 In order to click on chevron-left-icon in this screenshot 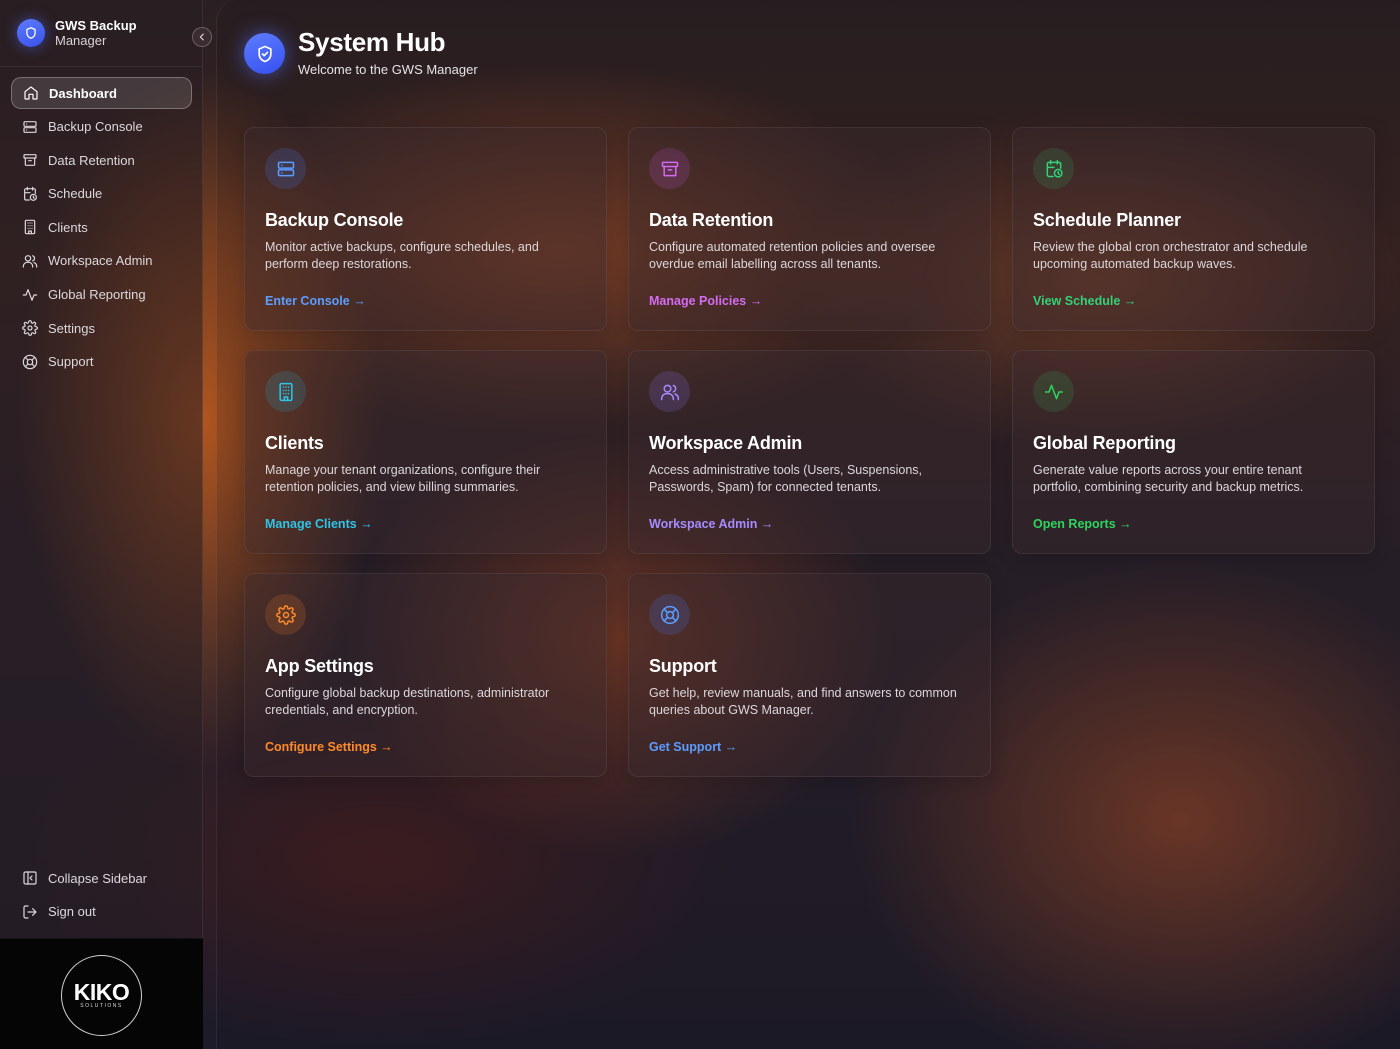, I will do `click(201, 37)`.